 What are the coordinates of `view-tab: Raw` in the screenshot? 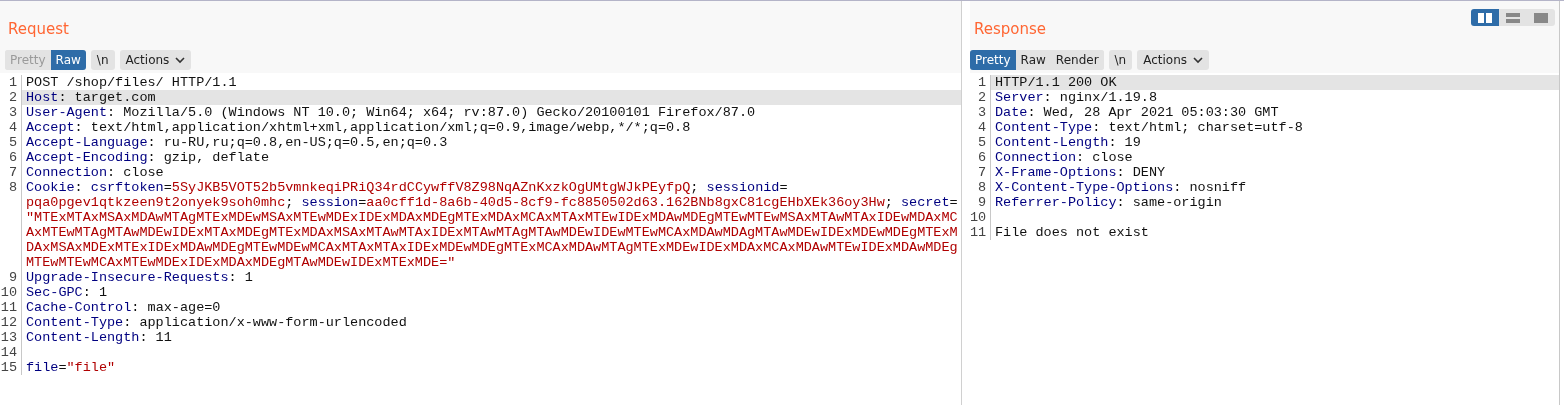 It's located at (68, 60).